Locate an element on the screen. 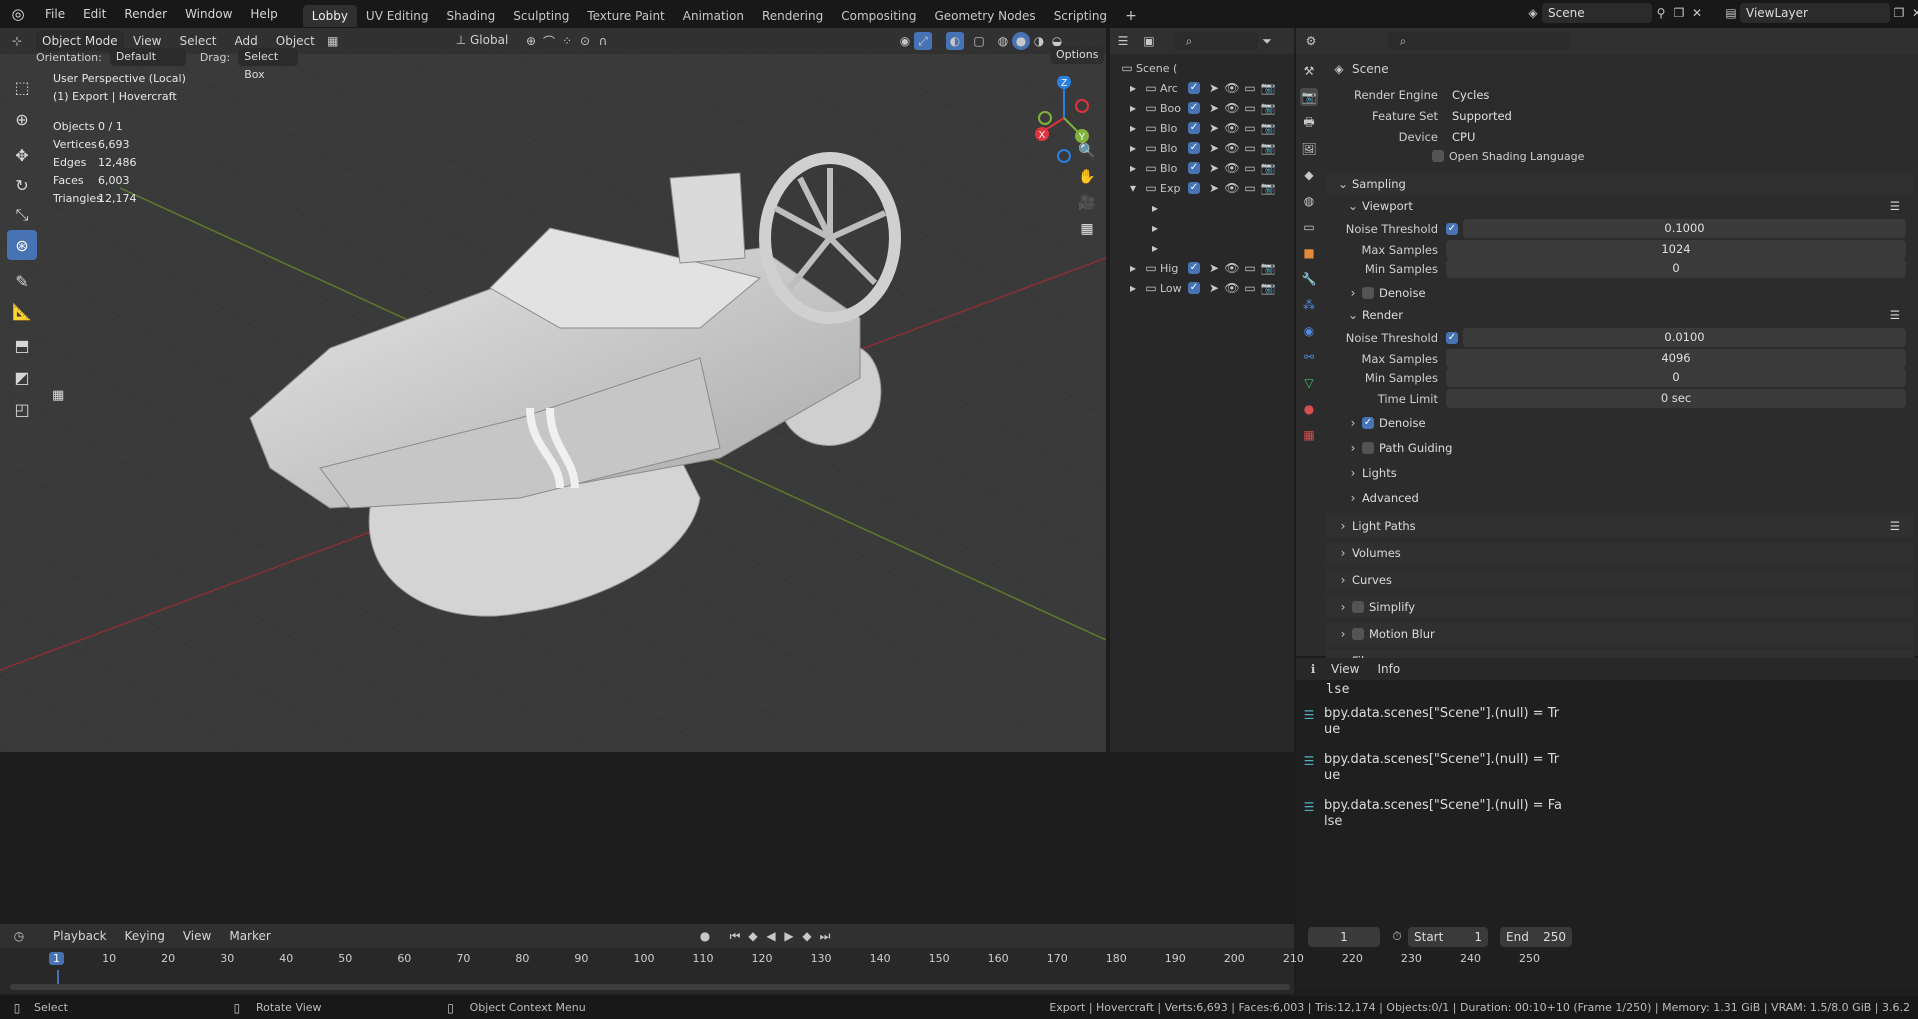 The width and height of the screenshot is (1918, 1019). list-icon: ☰ is located at coordinates (1895, 315).